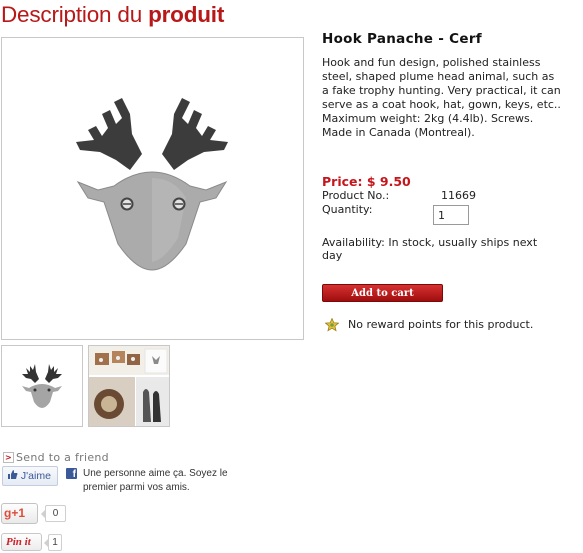  I want to click on google-plus-label: +1, so click(18, 513).